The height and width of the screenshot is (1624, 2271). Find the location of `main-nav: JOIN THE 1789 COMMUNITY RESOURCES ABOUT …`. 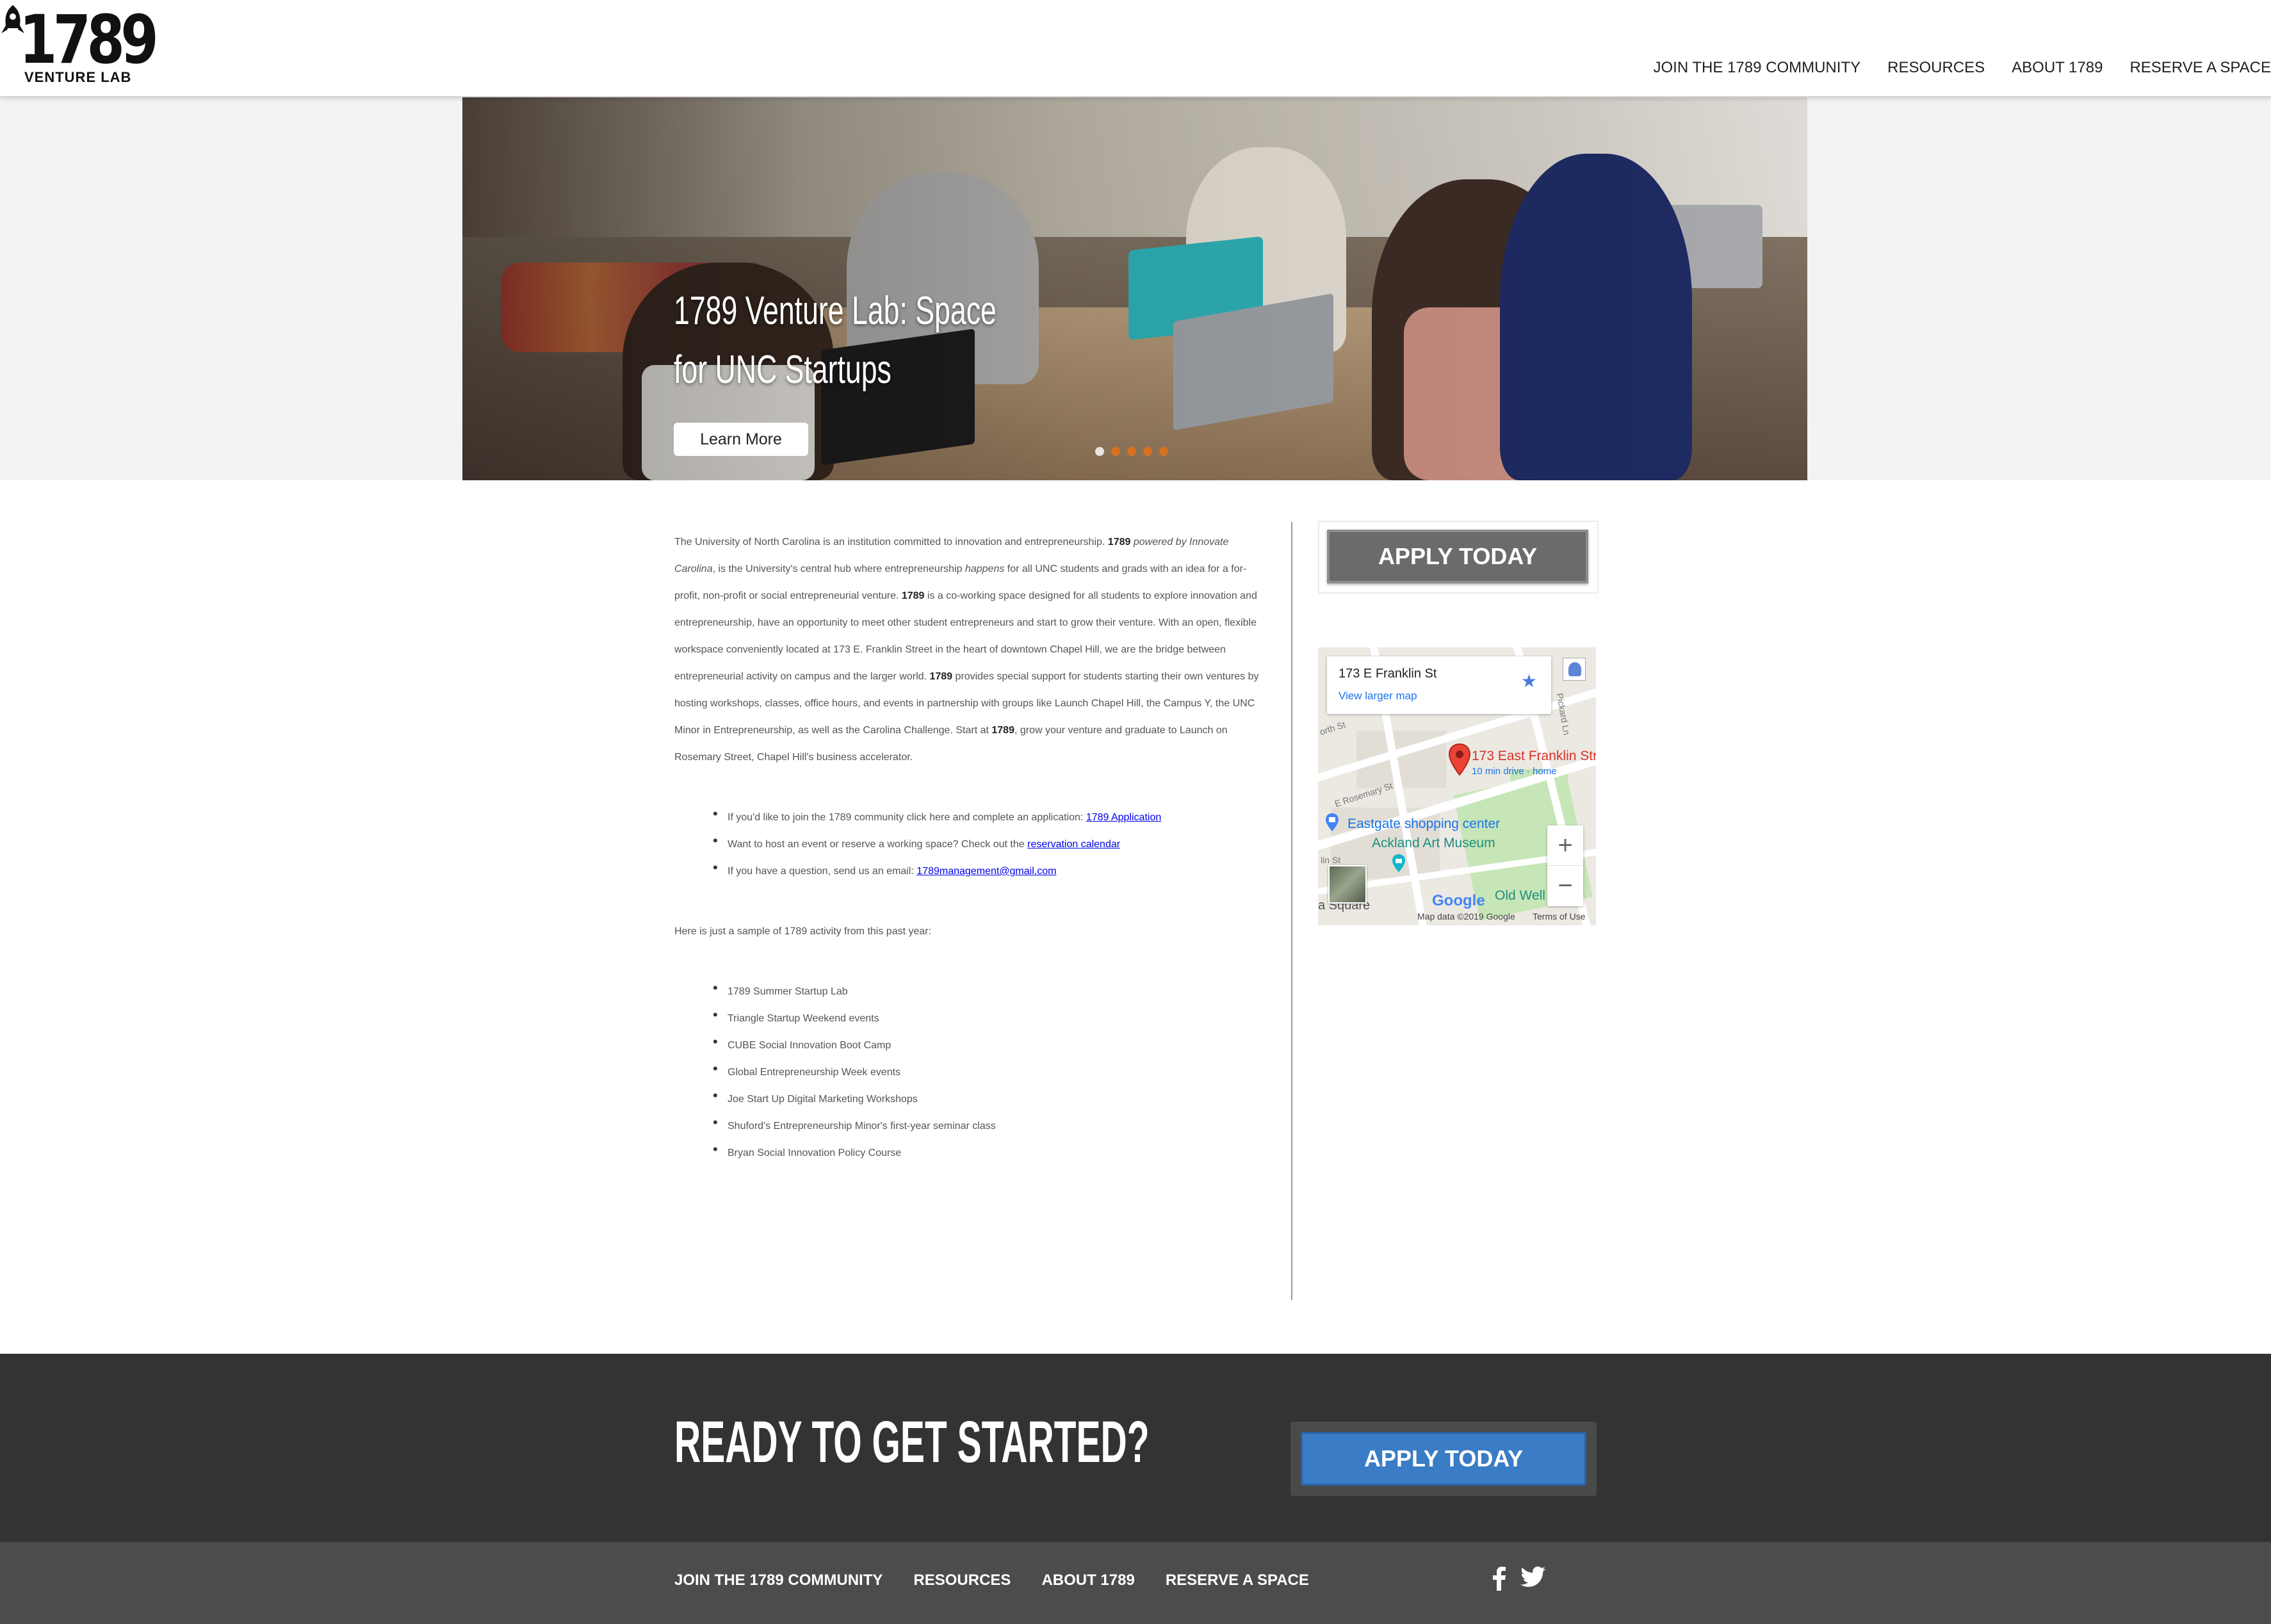

main-nav: JOIN THE 1789 COMMUNITY RESOURCES ABOUT … is located at coordinates (1955, 68).